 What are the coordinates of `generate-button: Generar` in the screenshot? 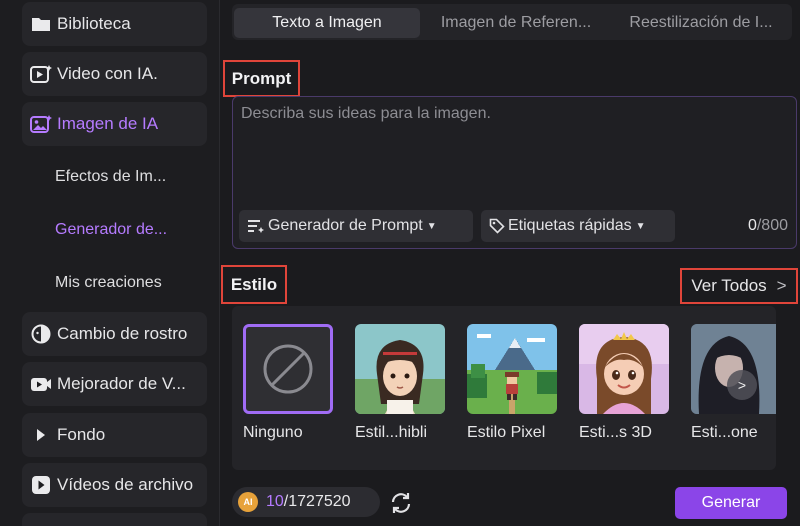 It's located at (731, 503).